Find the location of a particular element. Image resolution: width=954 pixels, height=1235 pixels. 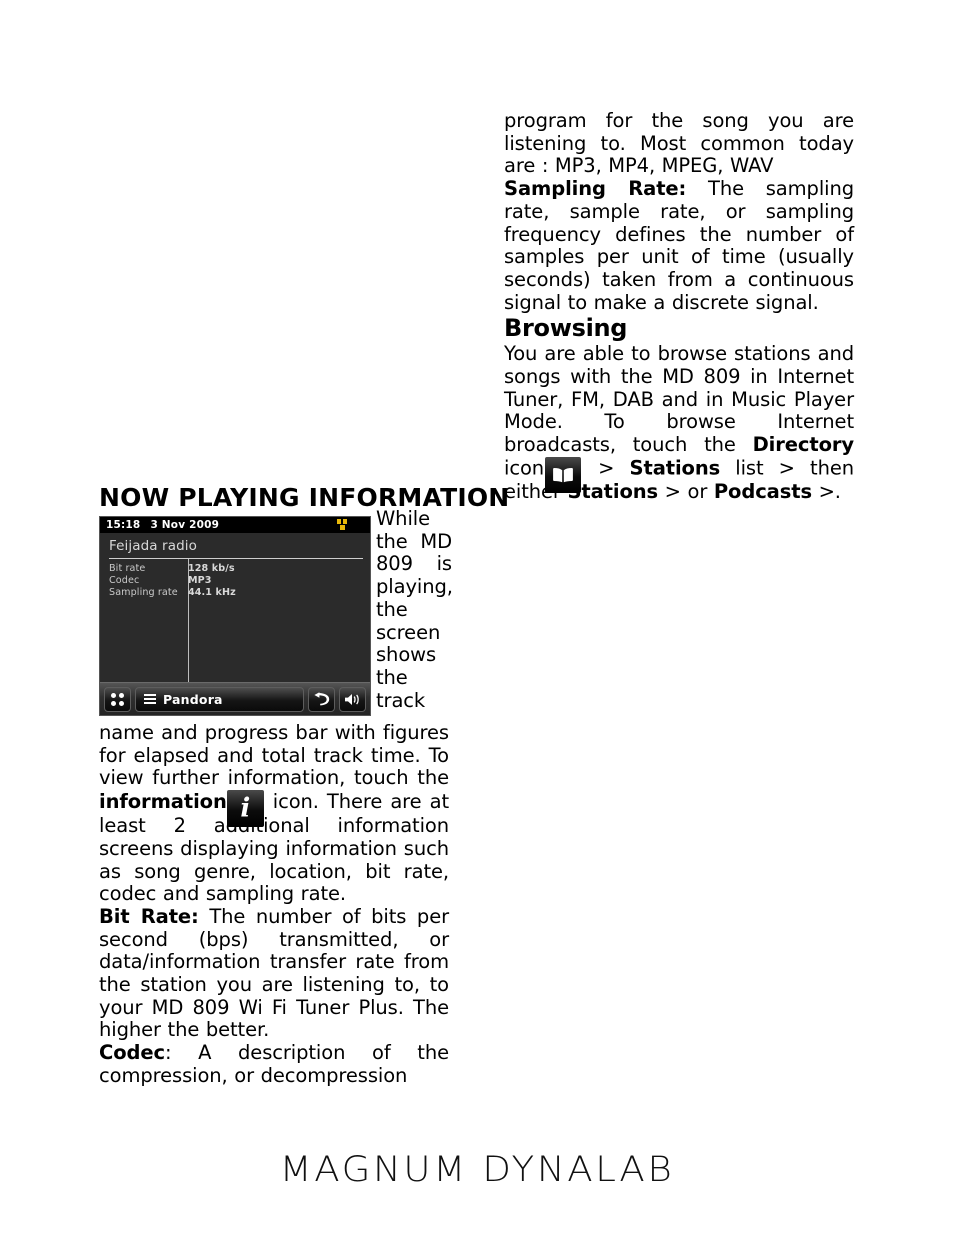

information-i-glyph: i is located at coordinates (245, 808).